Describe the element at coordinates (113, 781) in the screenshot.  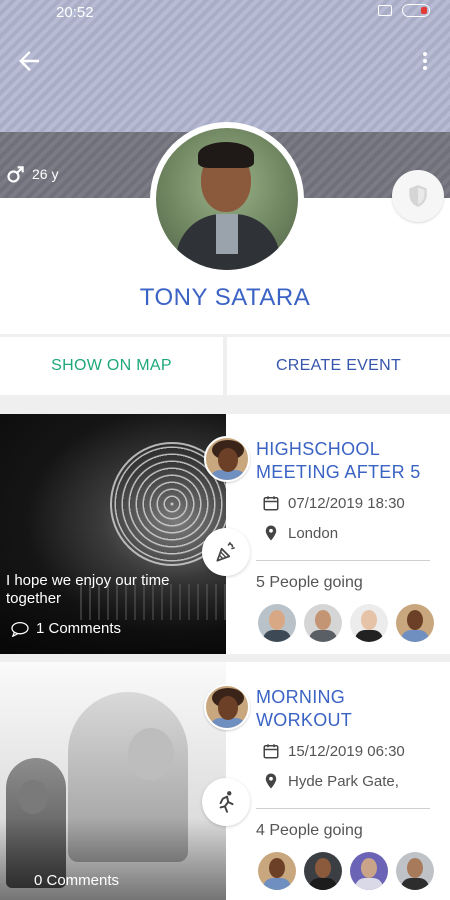
I see `event-image: 0 Comments` at that location.